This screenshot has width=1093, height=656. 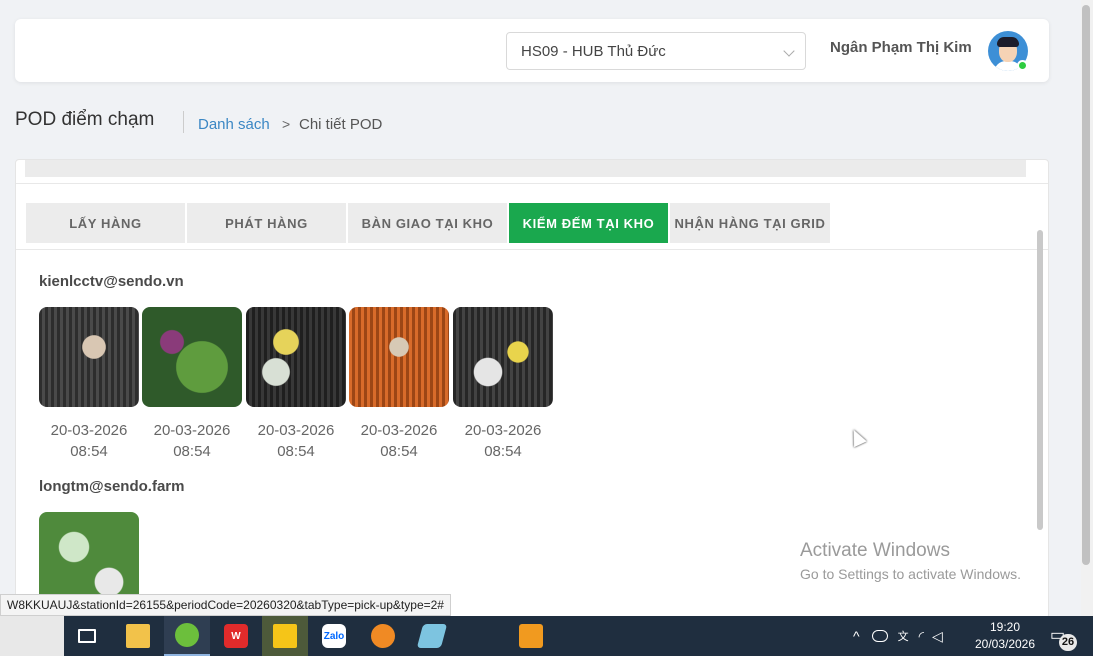 I want to click on tab-lay-hang: LẤY HÀNG, so click(x=105, y=223).